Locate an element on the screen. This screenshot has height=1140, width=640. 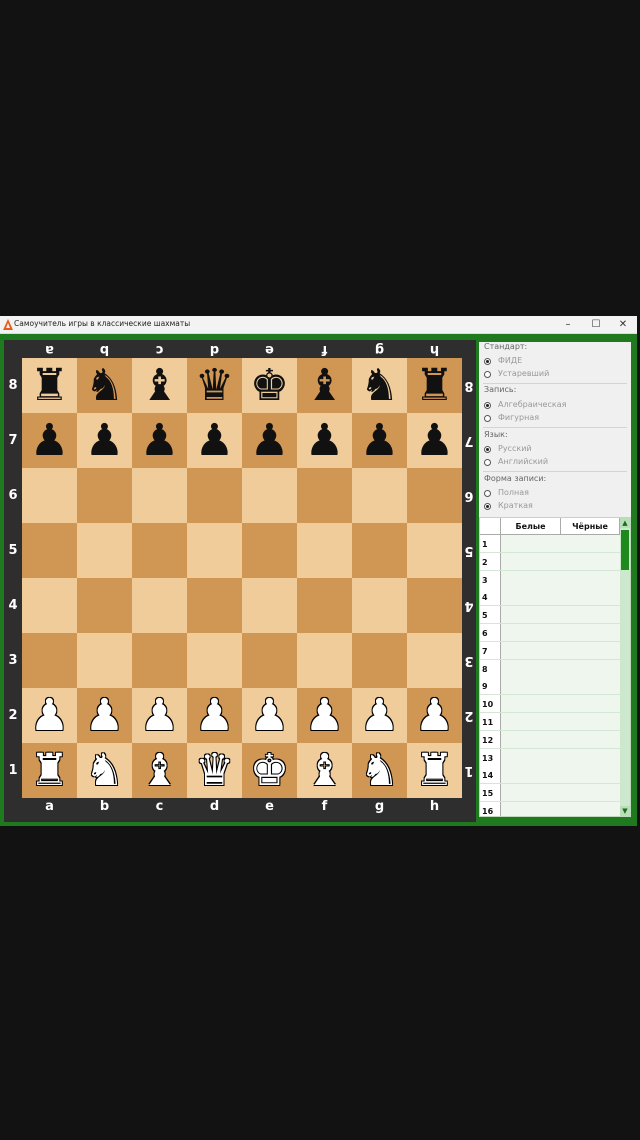
table-row: 13 is located at coordinates (550, 757).